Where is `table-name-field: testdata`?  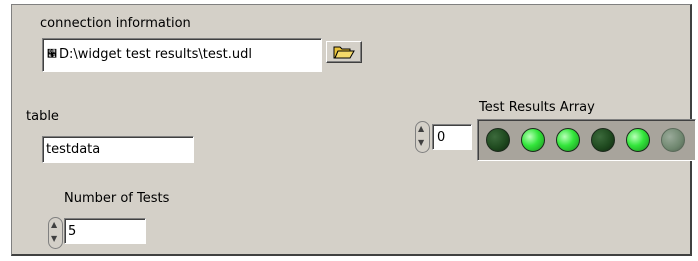
table-name-field: testdata is located at coordinates (118, 149).